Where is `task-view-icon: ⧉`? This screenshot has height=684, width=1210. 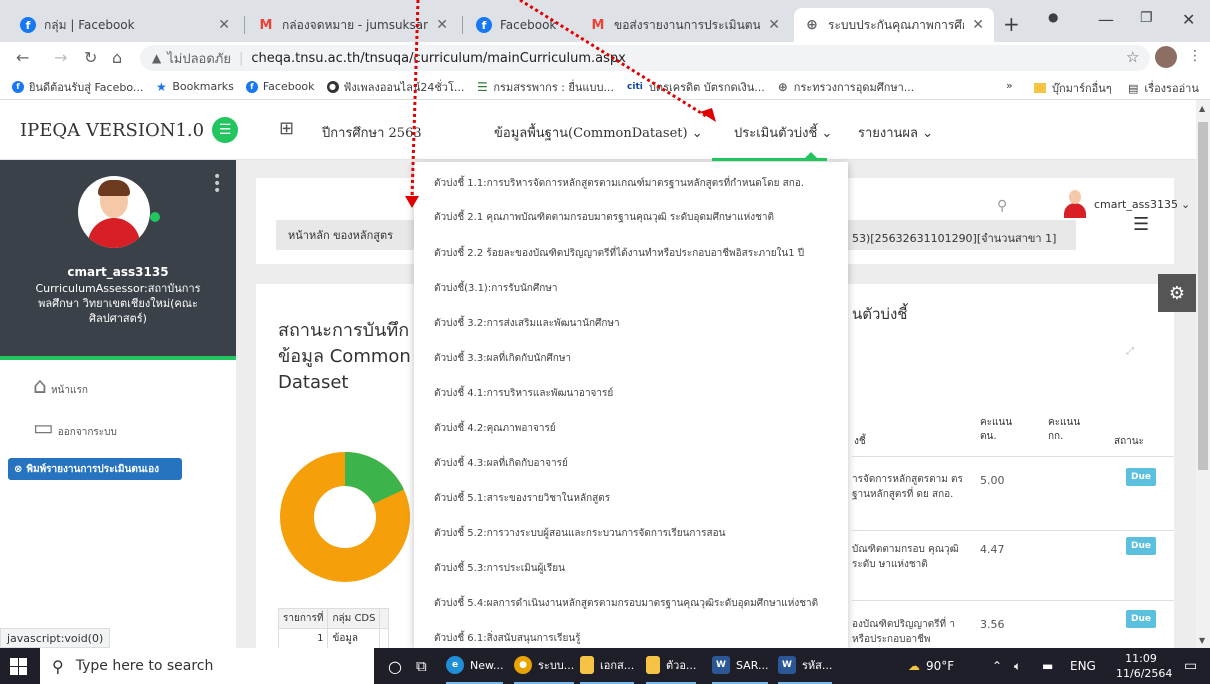
task-view-icon: ⧉ is located at coordinates (421, 666).